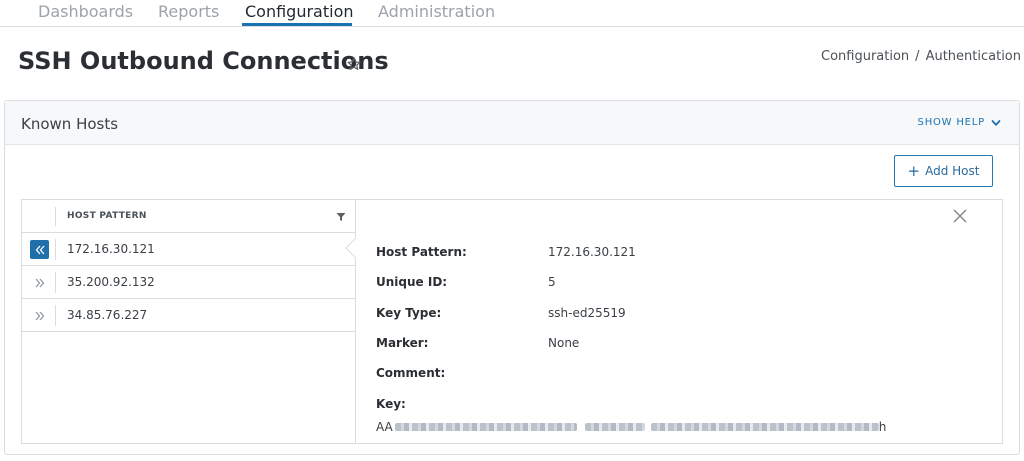 Image resolution: width=1024 pixels, height=461 pixels. What do you see at coordinates (188, 315) in the screenshot?
I see `host-row: 34.85.76.227` at bounding box center [188, 315].